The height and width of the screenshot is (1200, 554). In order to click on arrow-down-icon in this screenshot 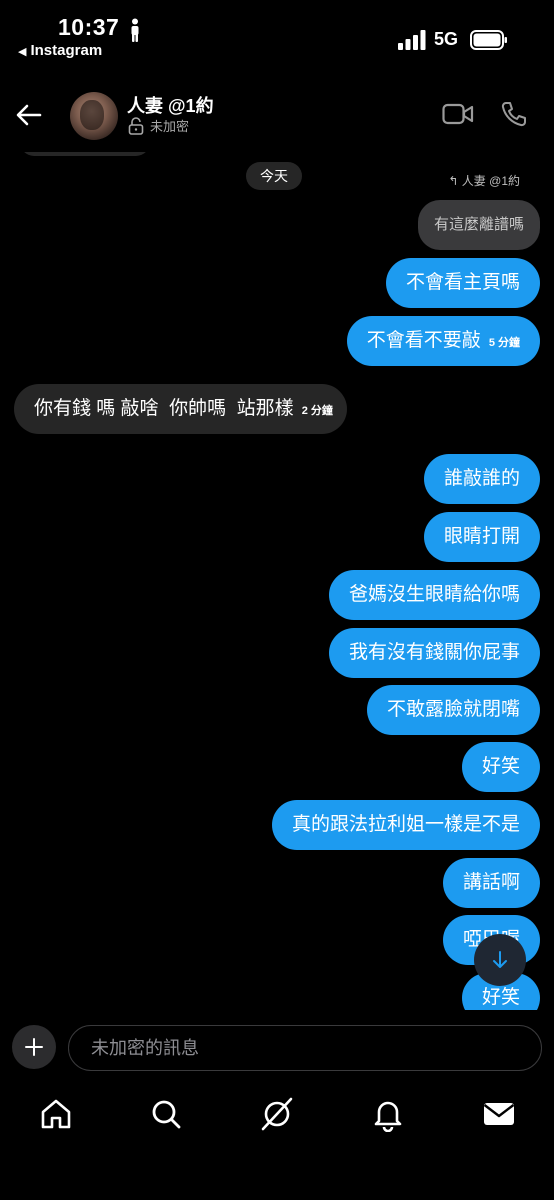, I will do `click(500, 959)`.